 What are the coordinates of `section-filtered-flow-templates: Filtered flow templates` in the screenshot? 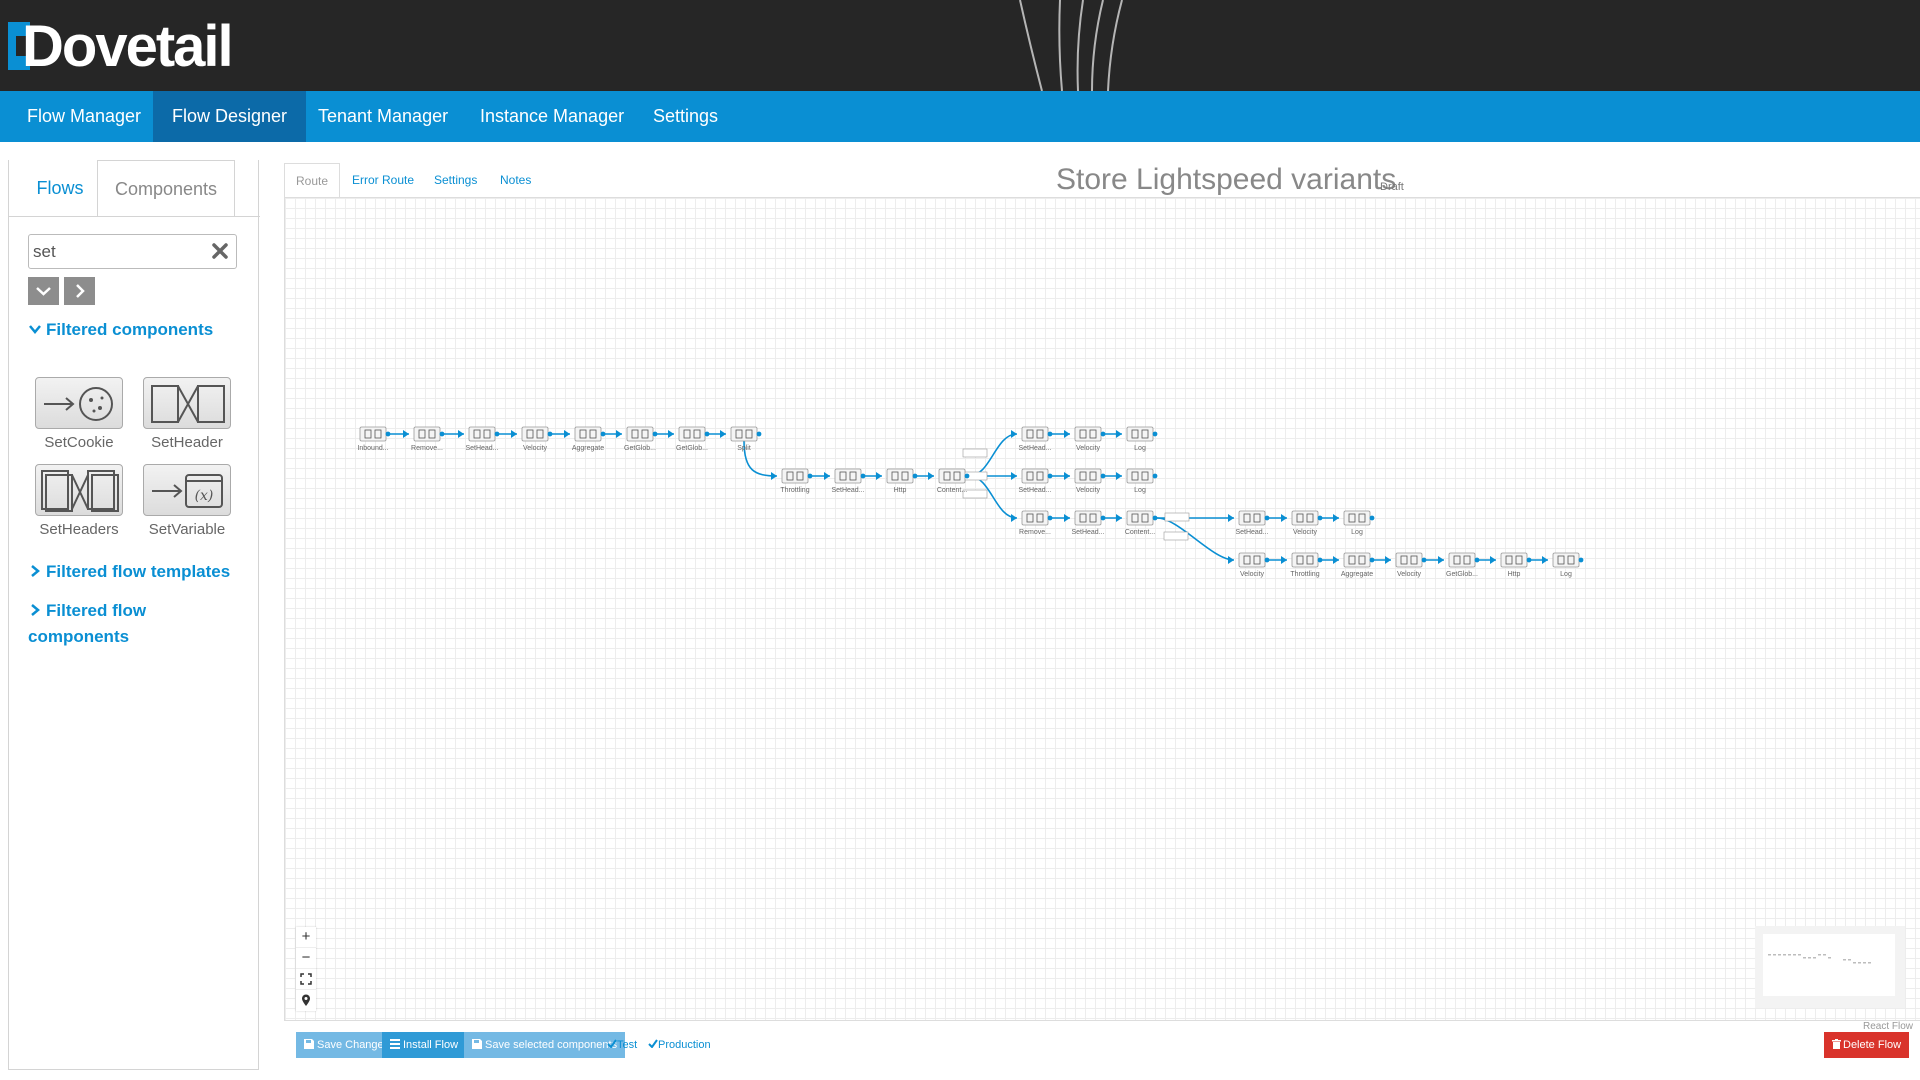 It's located at (129, 572).